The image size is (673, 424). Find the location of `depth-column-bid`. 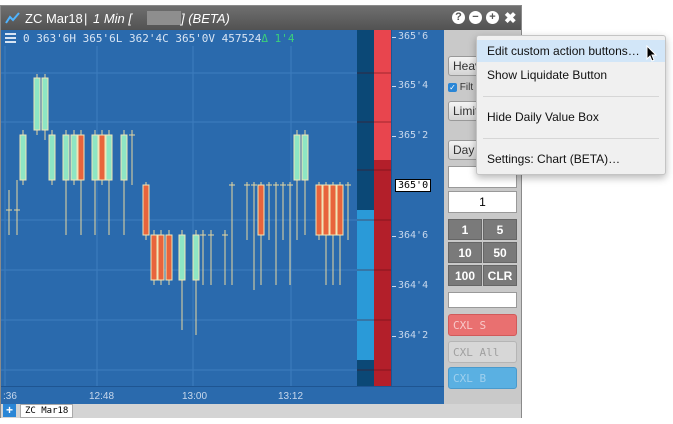

depth-column-bid is located at coordinates (365, 285).